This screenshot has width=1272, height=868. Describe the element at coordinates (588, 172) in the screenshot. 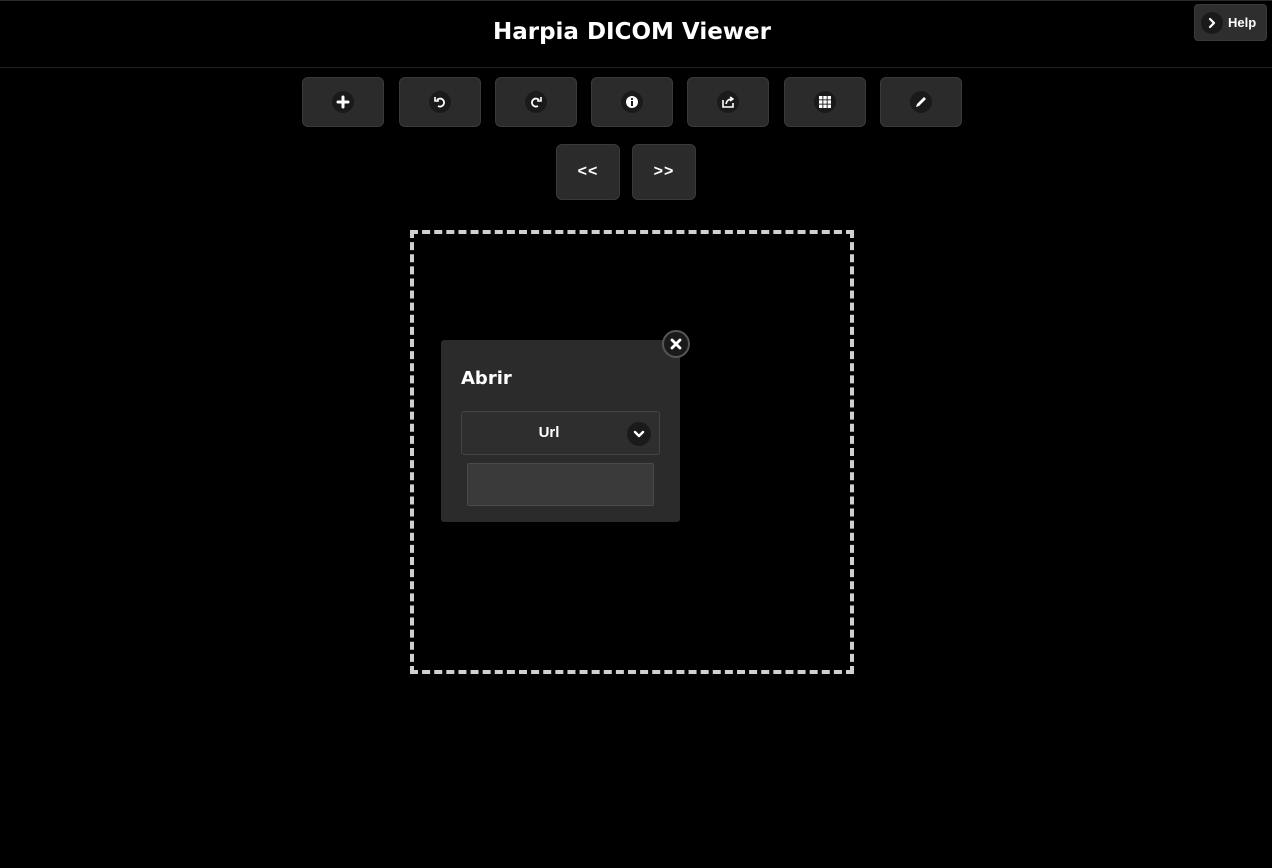

I see `prev-button: <<` at that location.